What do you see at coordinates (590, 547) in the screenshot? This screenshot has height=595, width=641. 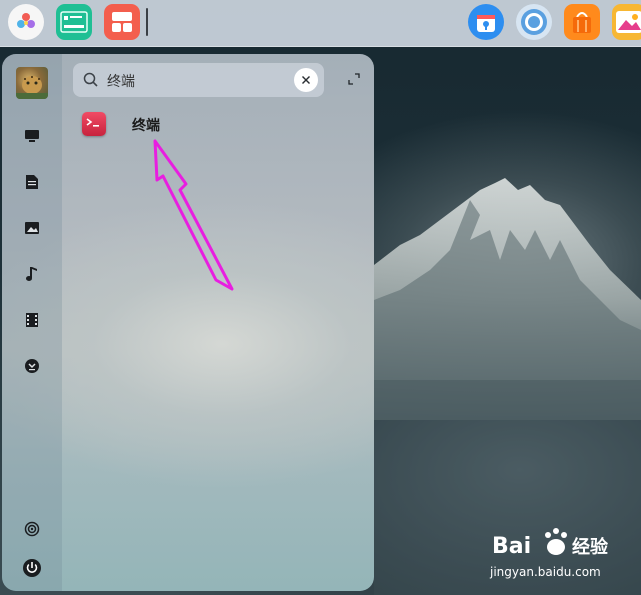 I see `watermark-brand2: 经验` at bounding box center [590, 547].